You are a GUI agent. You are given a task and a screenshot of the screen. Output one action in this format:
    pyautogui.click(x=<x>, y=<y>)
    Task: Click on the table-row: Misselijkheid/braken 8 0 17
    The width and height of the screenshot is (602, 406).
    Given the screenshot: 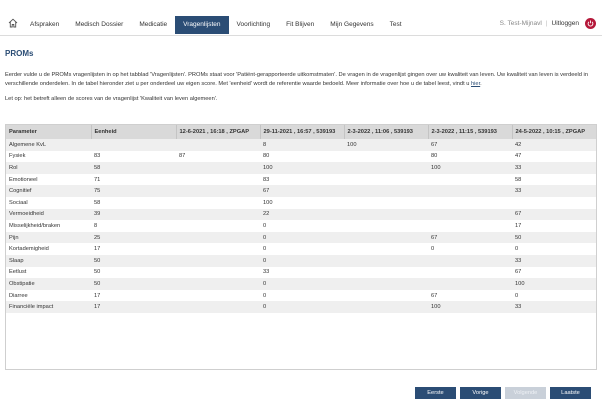 What is the action you would take?
    pyautogui.click(x=301, y=226)
    